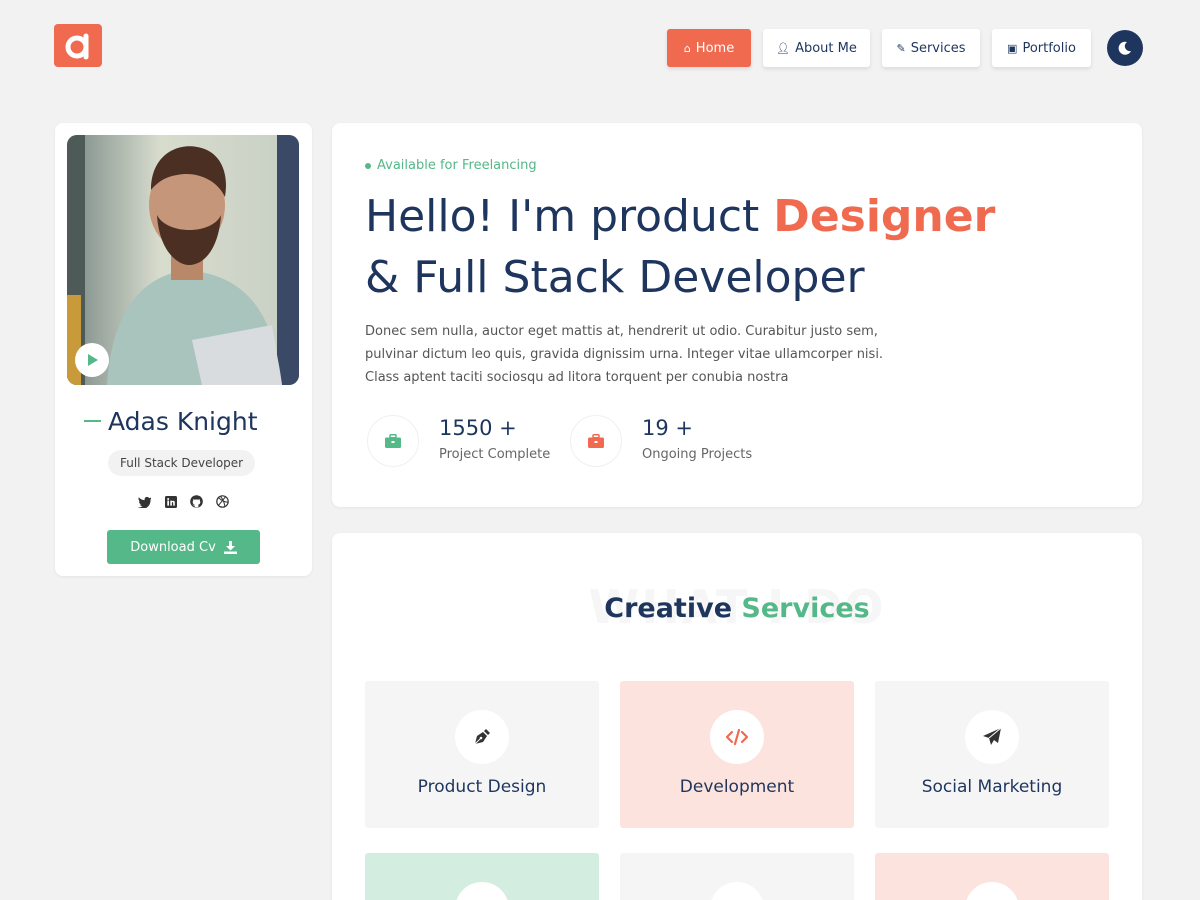 This screenshot has height=900, width=1200. What do you see at coordinates (144, 501) in the screenshot?
I see `twitter-icon` at bounding box center [144, 501].